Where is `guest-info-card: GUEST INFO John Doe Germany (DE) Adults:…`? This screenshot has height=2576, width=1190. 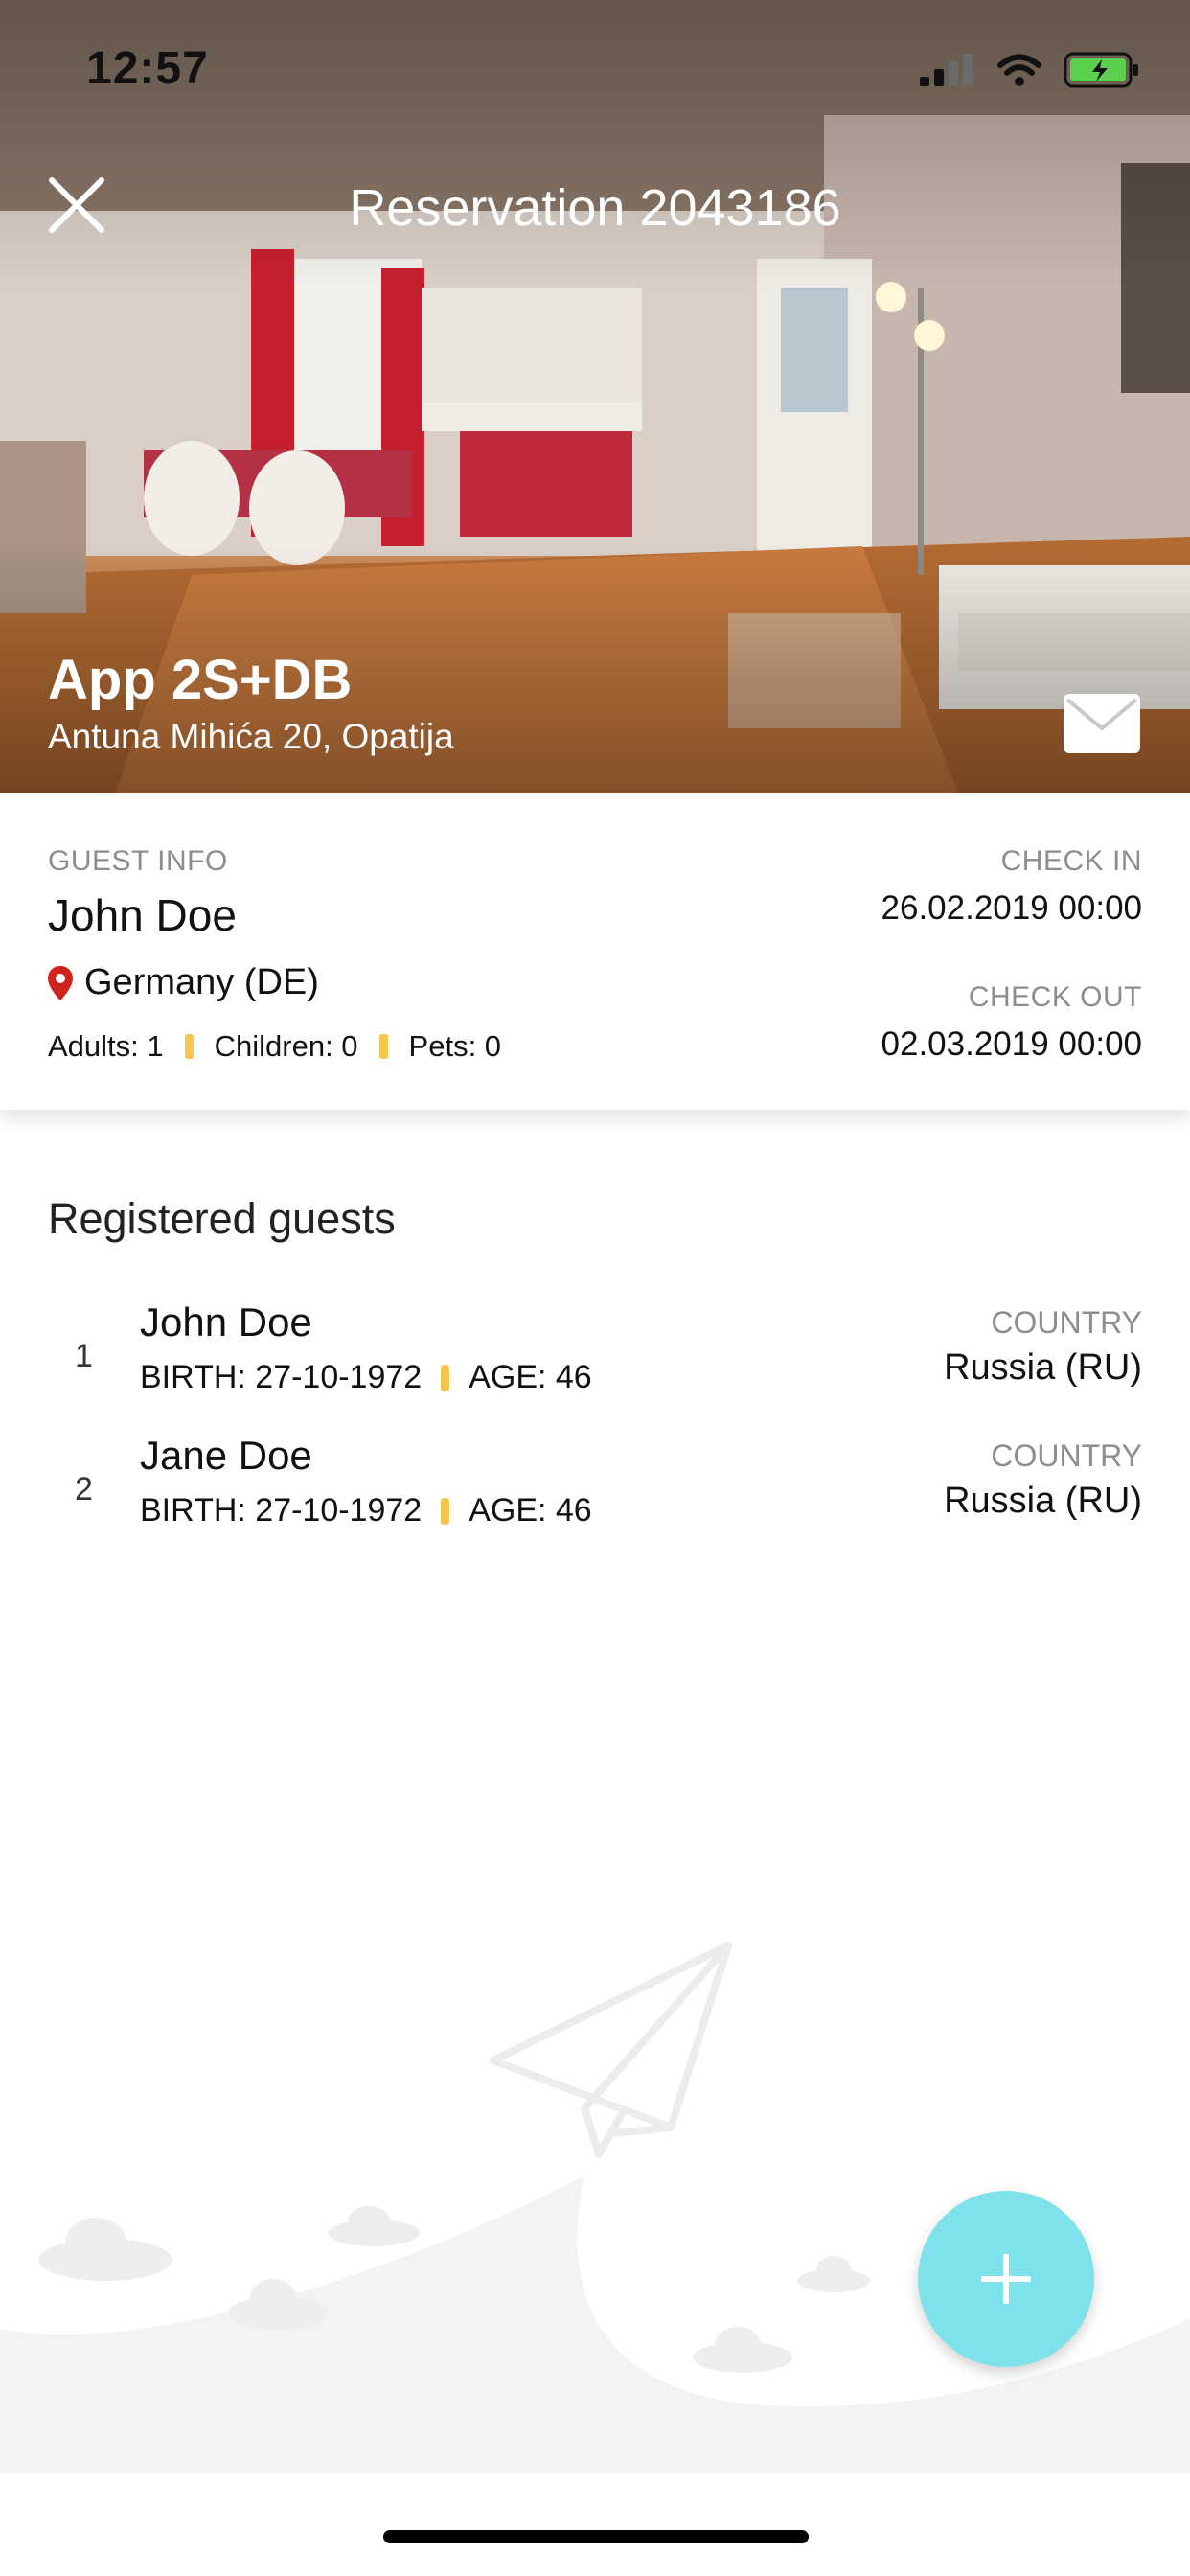
guest-info-card: GUEST INFO John Doe Germany (DE) Adults:… is located at coordinates (595, 952).